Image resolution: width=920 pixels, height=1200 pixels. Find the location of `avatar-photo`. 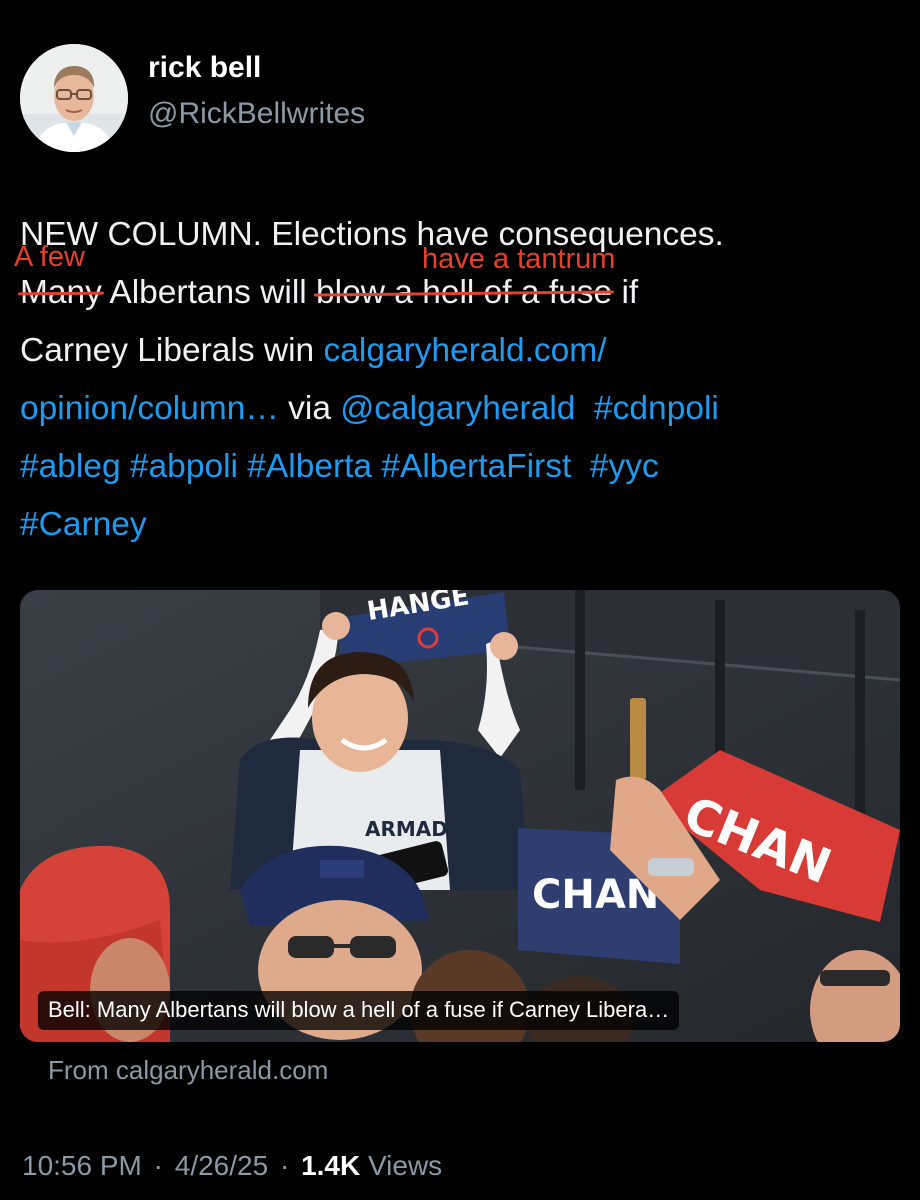

avatar-photo is located at coordinates (74, 98).